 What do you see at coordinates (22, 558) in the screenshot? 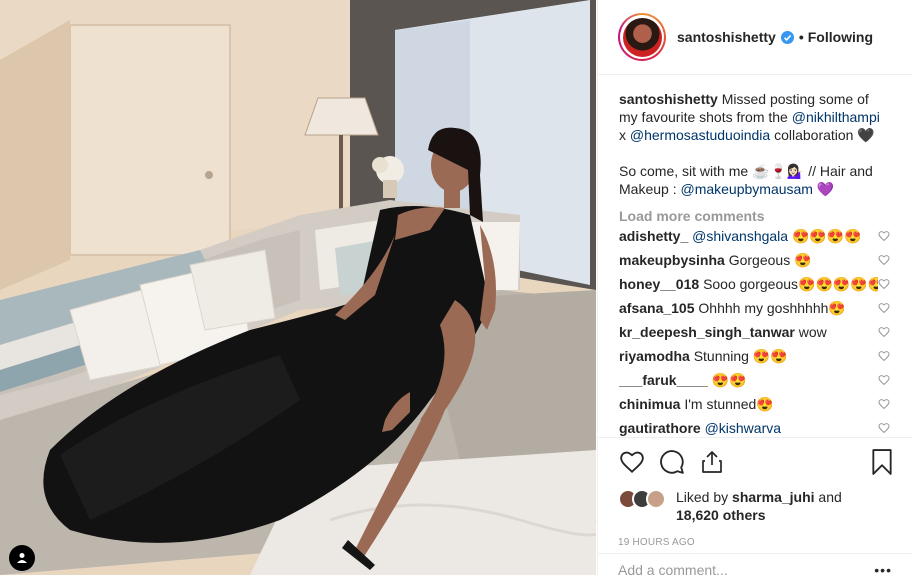
I see `user-tag-icon` at bounding box center [22, 558].